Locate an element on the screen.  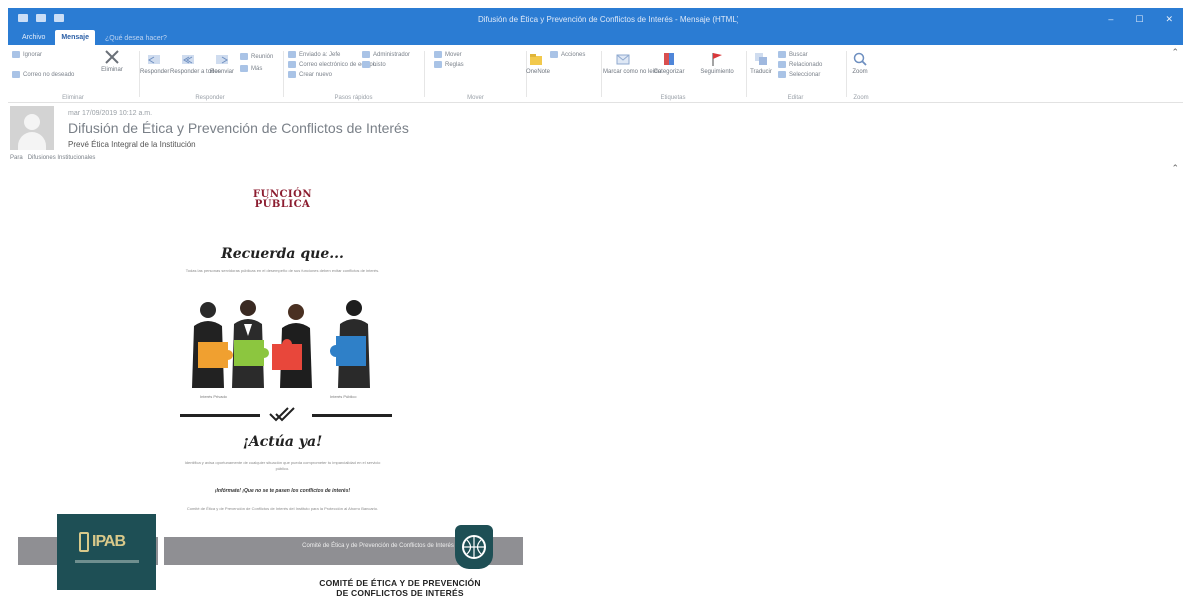
checkmark-divider is located at coordinates (286, 414).